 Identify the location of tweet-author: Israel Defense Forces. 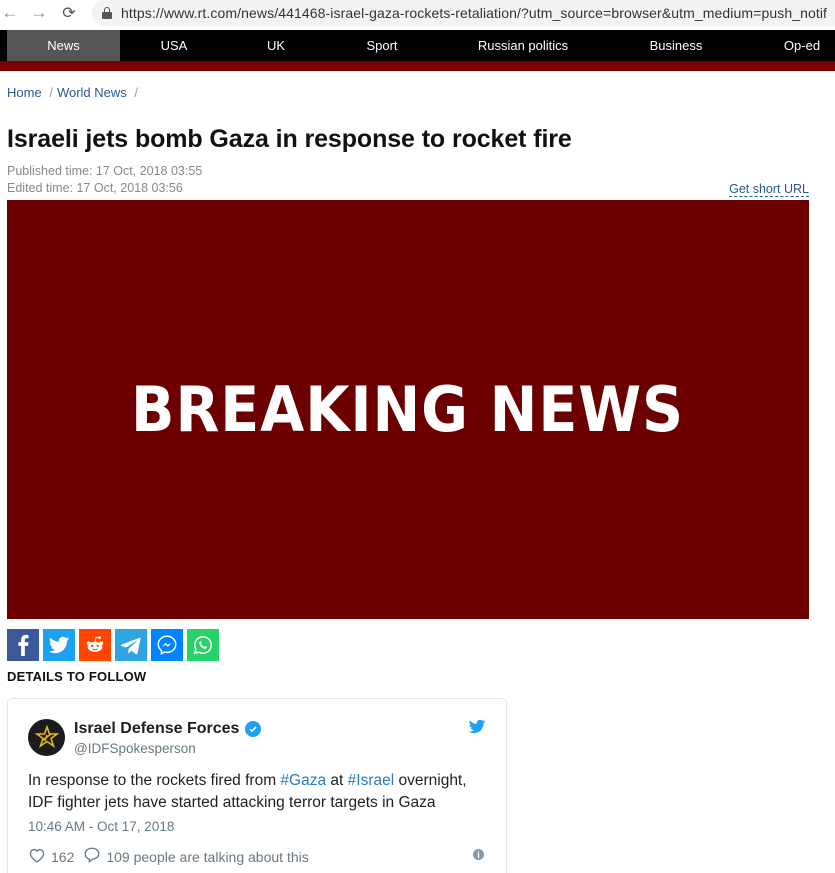
(168, 729).